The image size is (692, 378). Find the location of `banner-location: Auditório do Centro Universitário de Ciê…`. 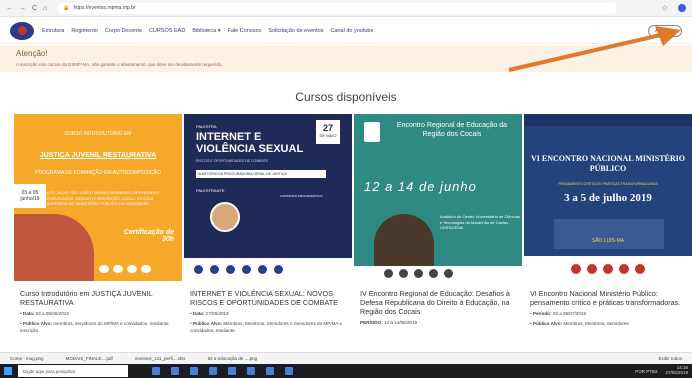

banner-location: Auditório do Centro Universitário de Ciê… is located at coordinates (480, 222).